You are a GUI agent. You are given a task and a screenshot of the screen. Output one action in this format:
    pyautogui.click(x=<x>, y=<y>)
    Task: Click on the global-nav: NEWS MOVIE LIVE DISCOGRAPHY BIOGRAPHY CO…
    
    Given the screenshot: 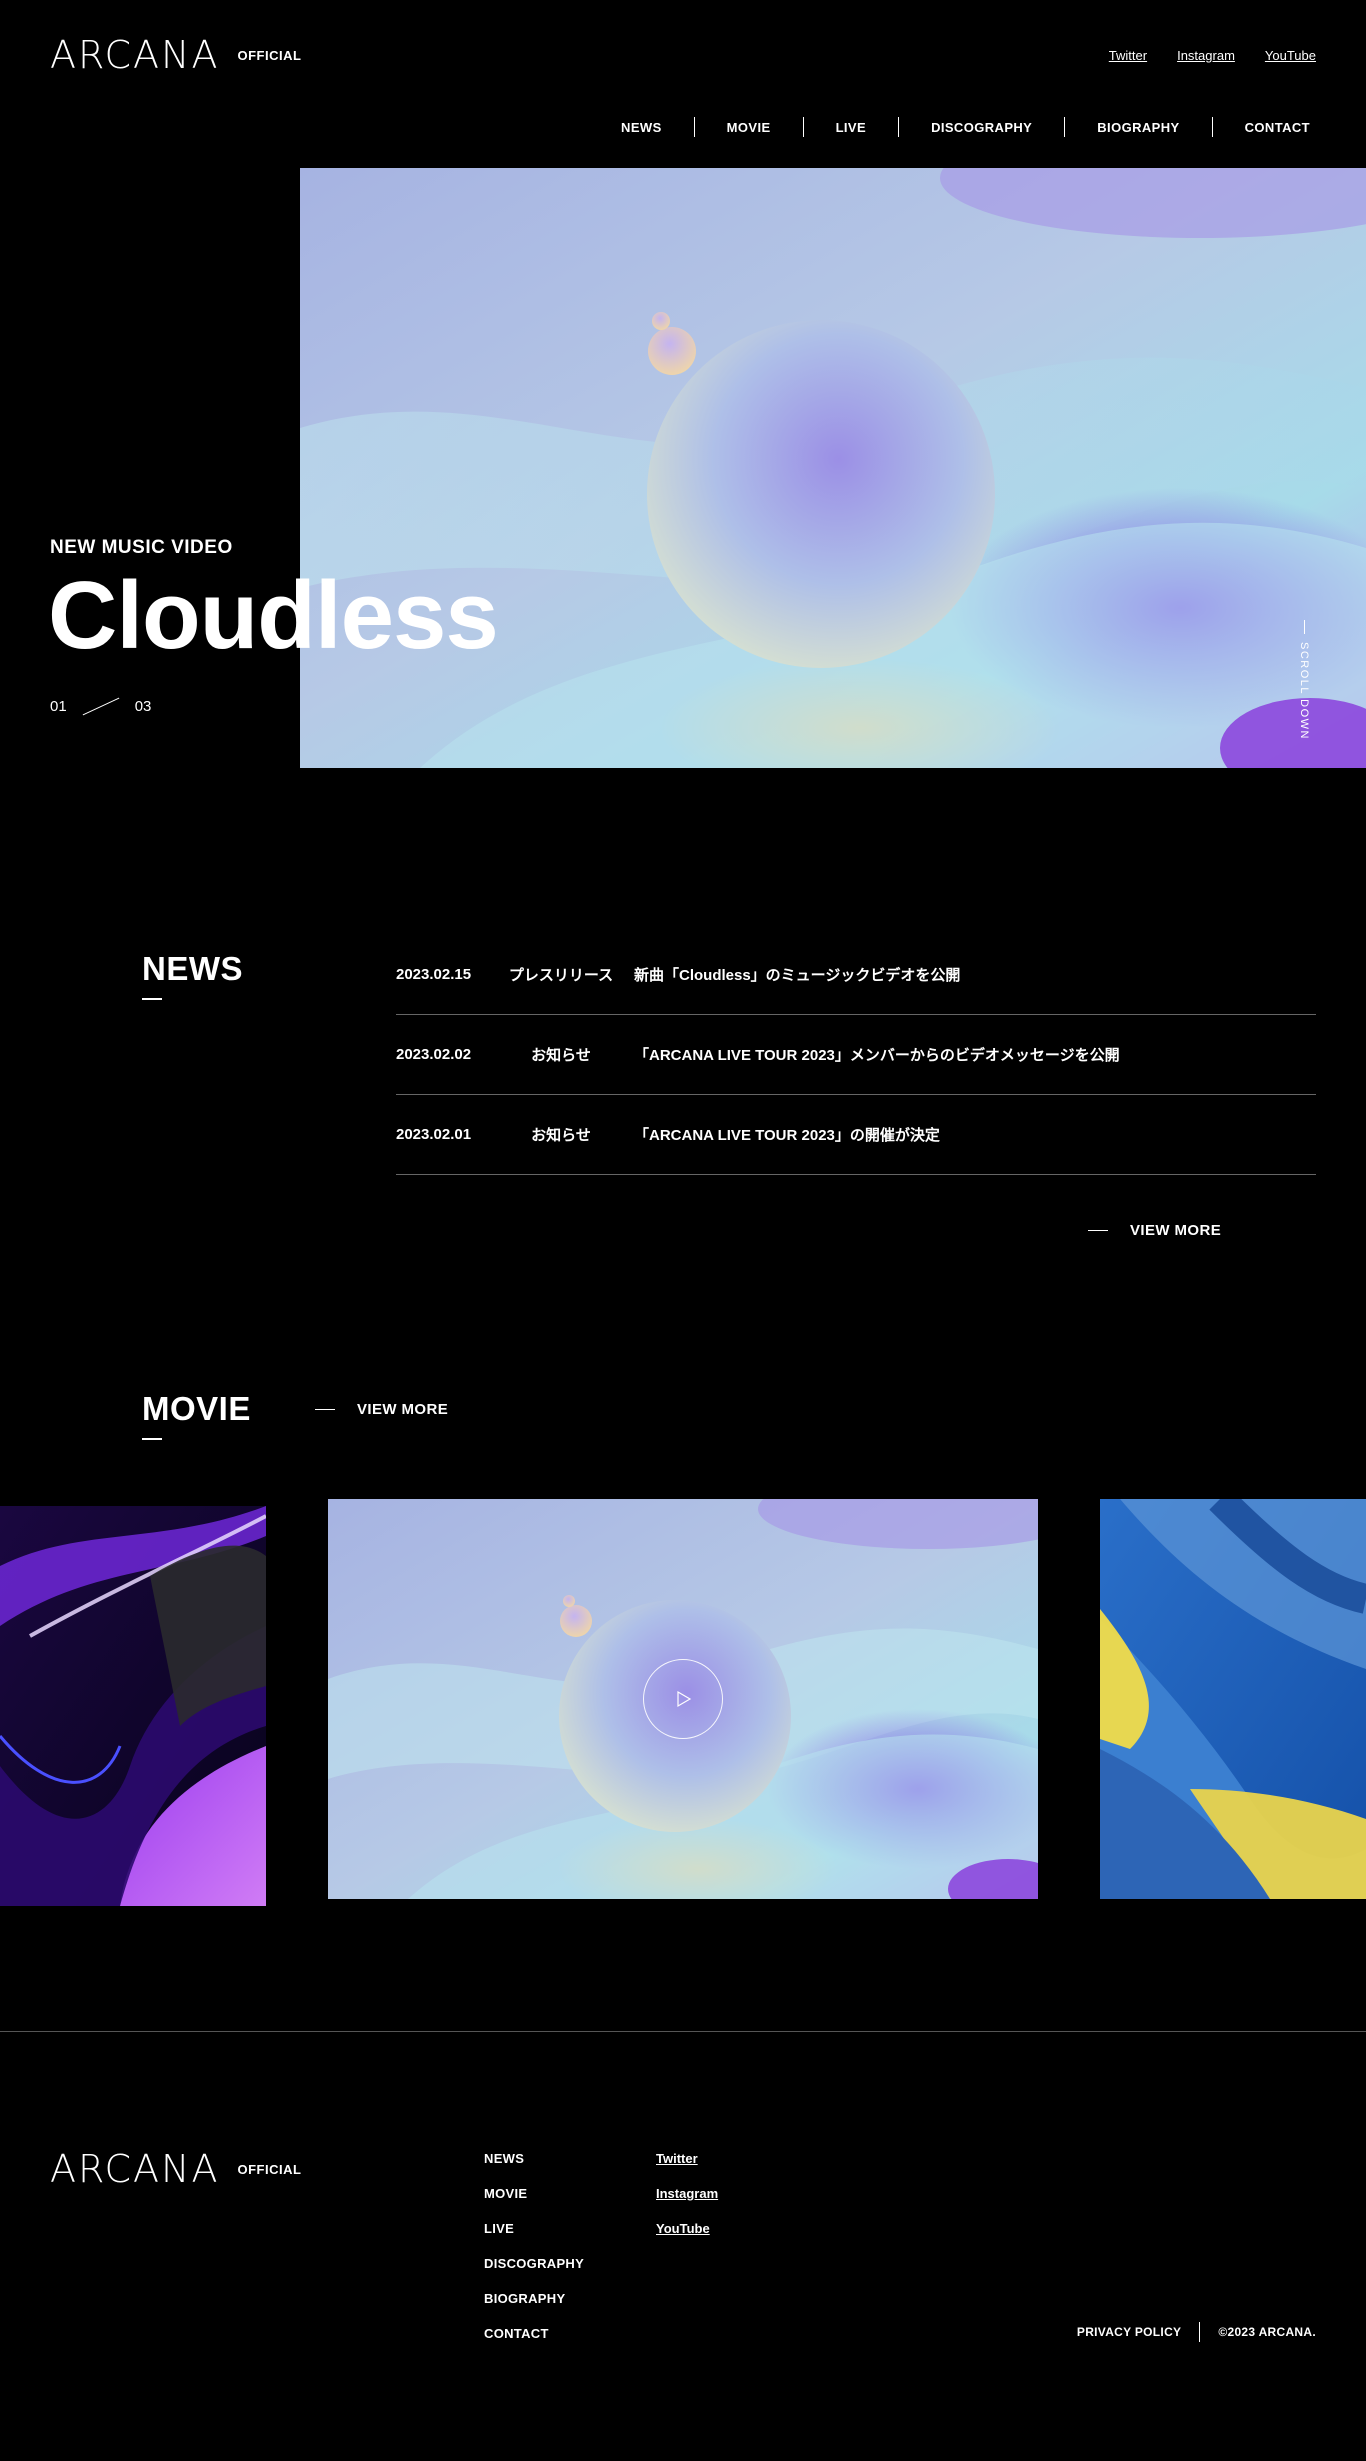 What is the action you would take?
    pyautogui.click(x=949, y=127)
    